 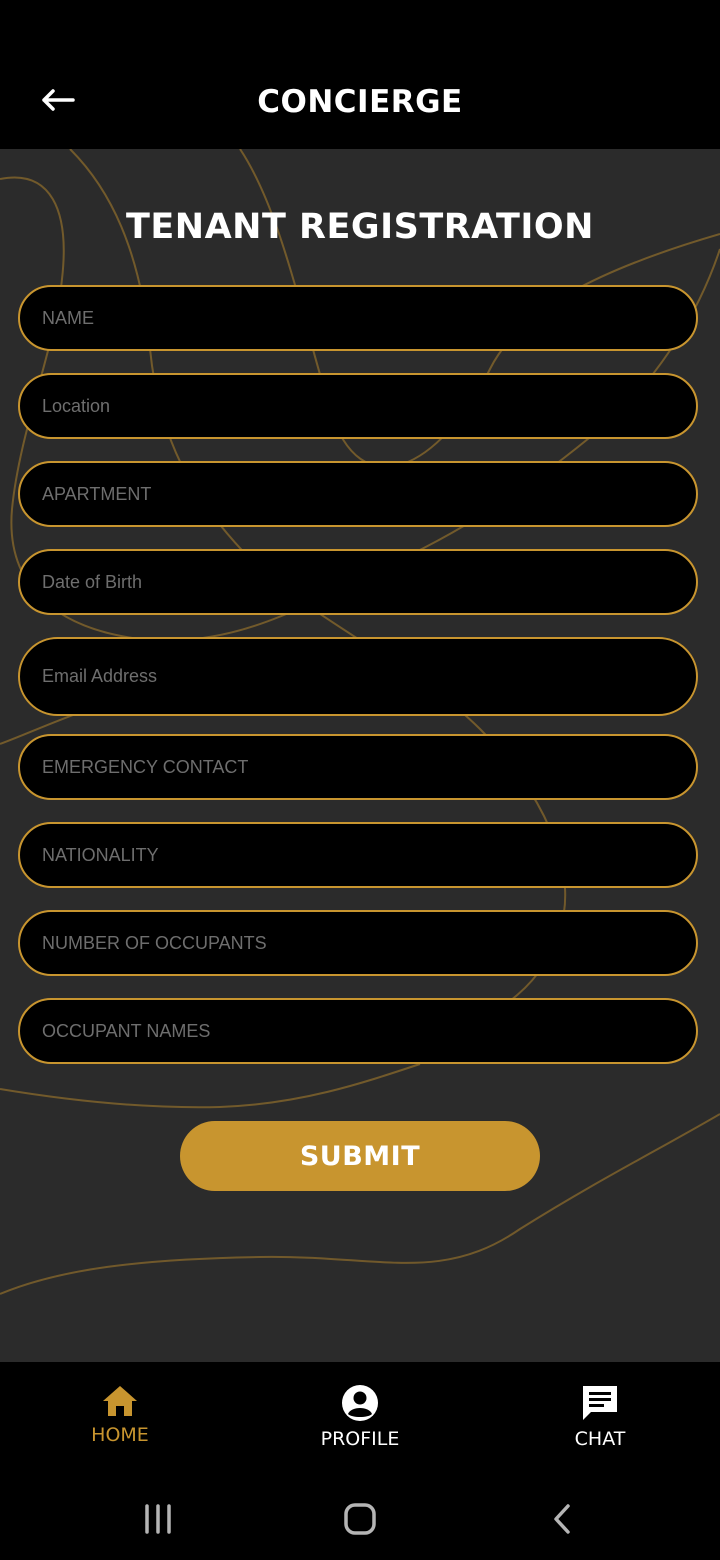 I want to click on nav-label-profile: PROFILE, so click(x=360, y=1439).